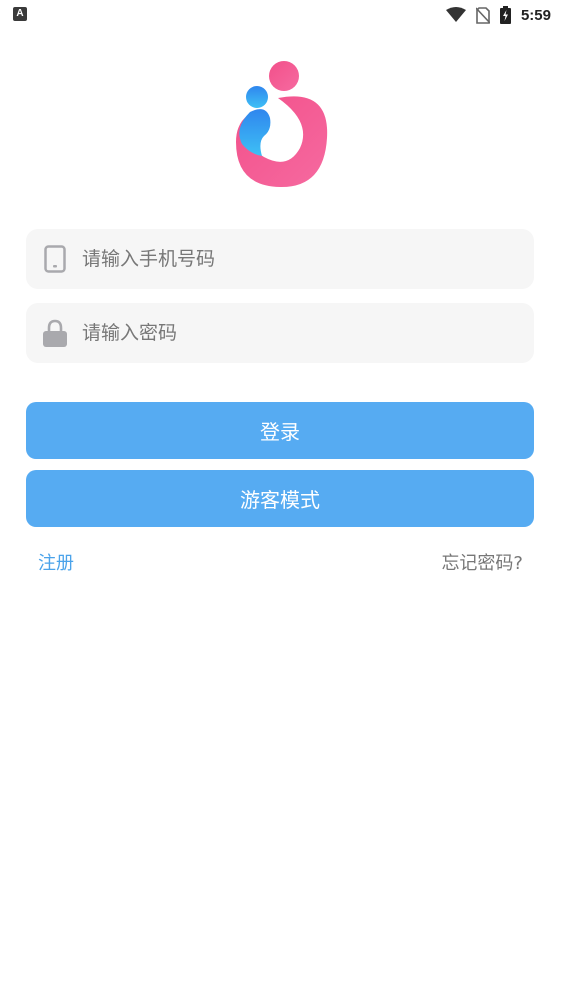  Describe the element at coordinates (280, 15) in the screenshot. I see `status-bar: A 5:59` at that location.